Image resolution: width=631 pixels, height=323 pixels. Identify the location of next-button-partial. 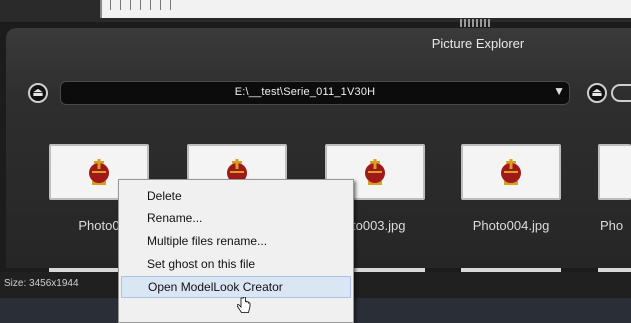
(621, 93).